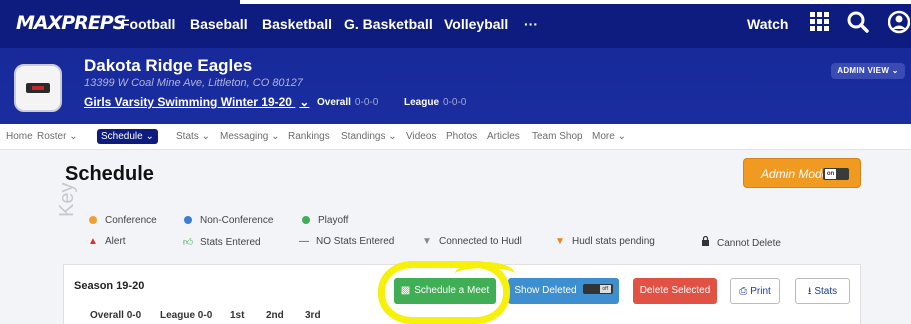  What do you see at coordinates (749, 243) in the screenshot?
I see `key-cannot-delete-label: Cannot Delete` at bounding box center [749, 243].